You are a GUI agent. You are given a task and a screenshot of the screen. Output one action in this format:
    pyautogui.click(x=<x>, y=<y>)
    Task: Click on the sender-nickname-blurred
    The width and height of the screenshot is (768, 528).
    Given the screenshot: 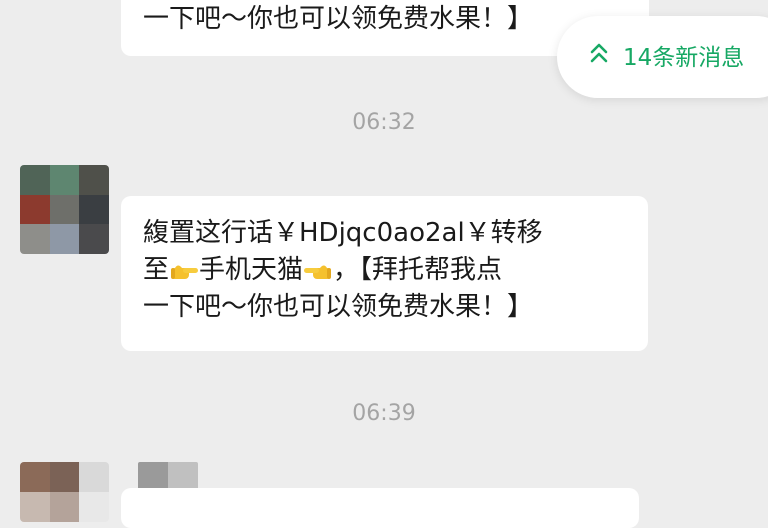 What is the action you would take?
    pyautogui.click(x=168, y=476)
    